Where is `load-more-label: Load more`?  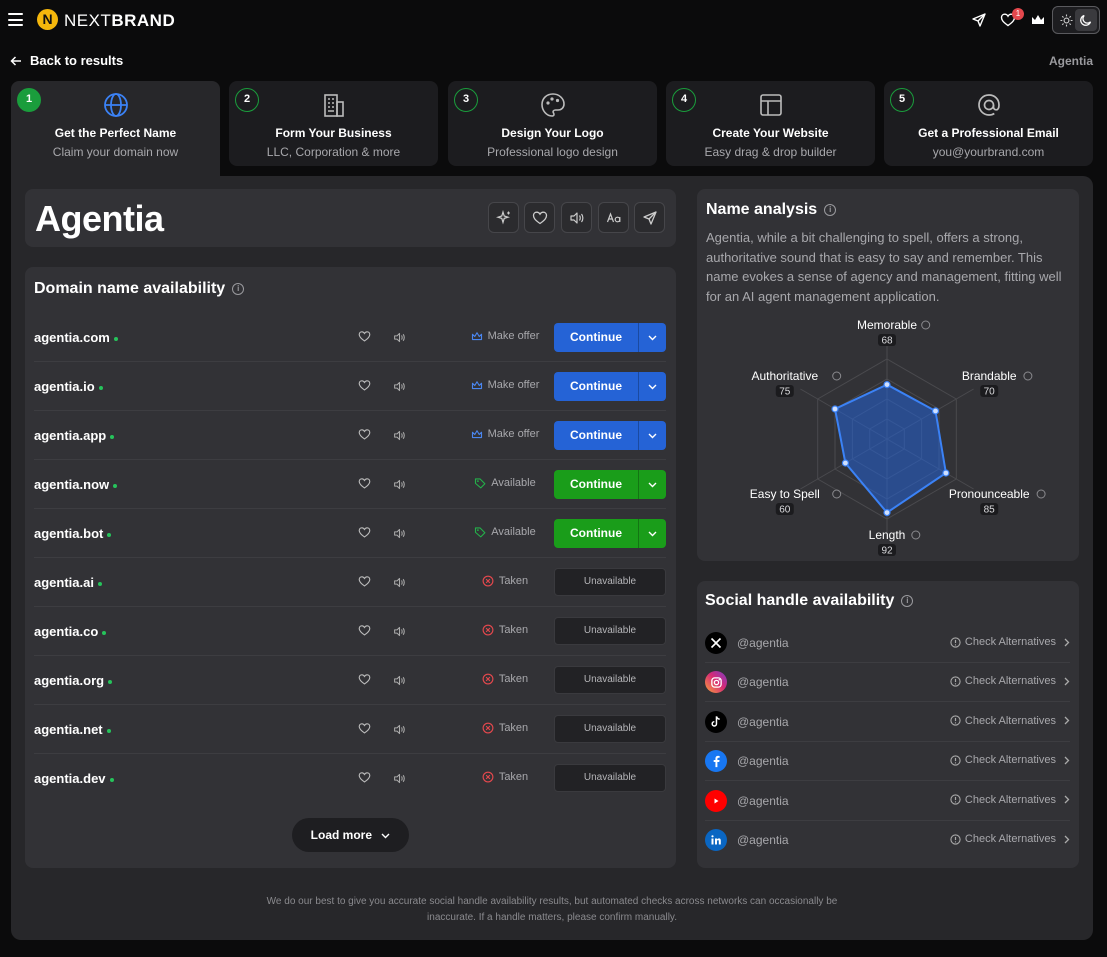 load-more-label: Load more is located at coordinates (341, 835).